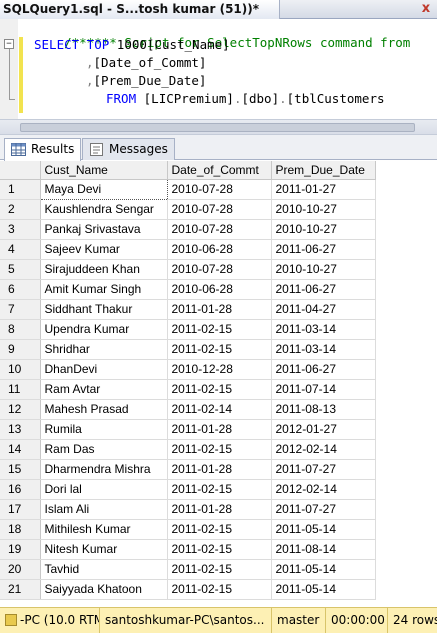  What do you see at coordinates (20, 269) in the screenshot?
I see `row-number-cell: 5` at bounding box center [20, 269].